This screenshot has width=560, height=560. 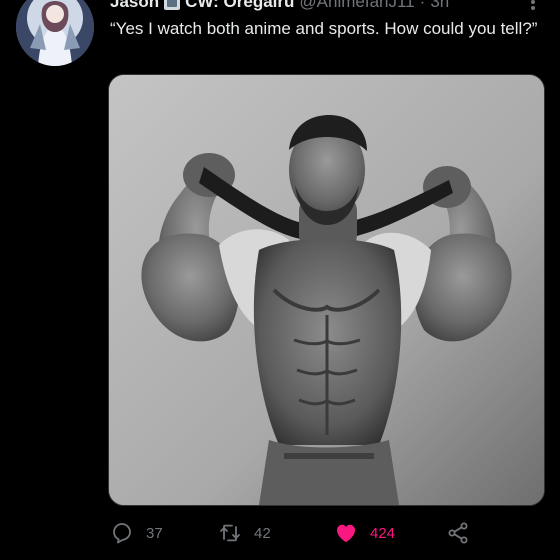 I want to click on heart-icon, so click(x=346, y=533).